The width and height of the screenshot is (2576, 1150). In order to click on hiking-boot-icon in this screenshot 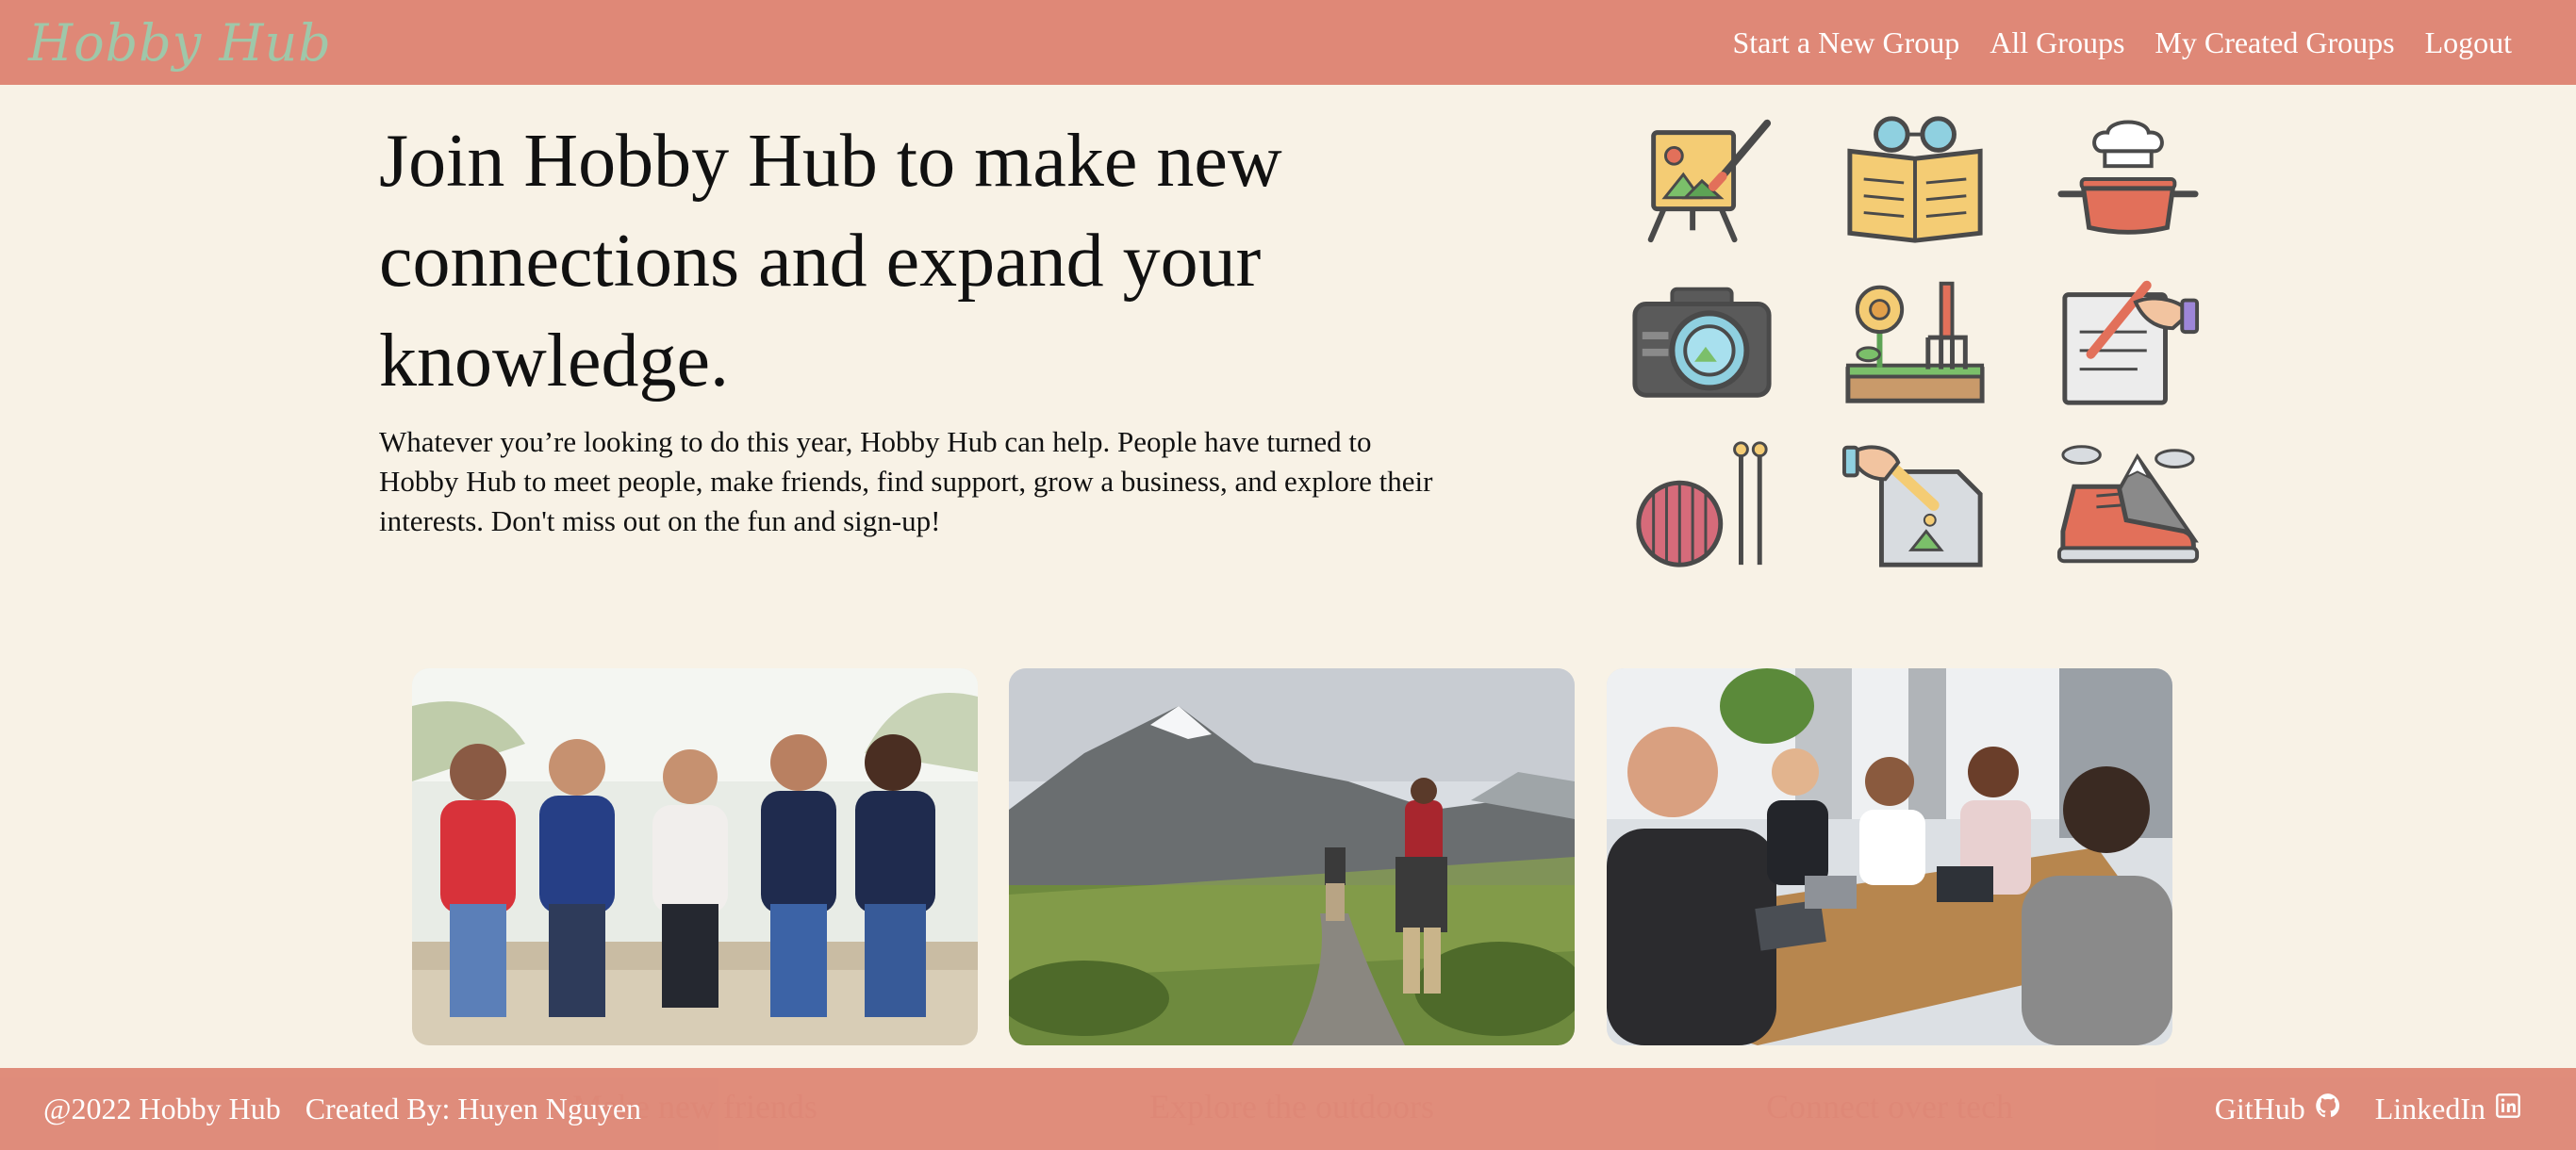, I will do `click(2128, 504)`.